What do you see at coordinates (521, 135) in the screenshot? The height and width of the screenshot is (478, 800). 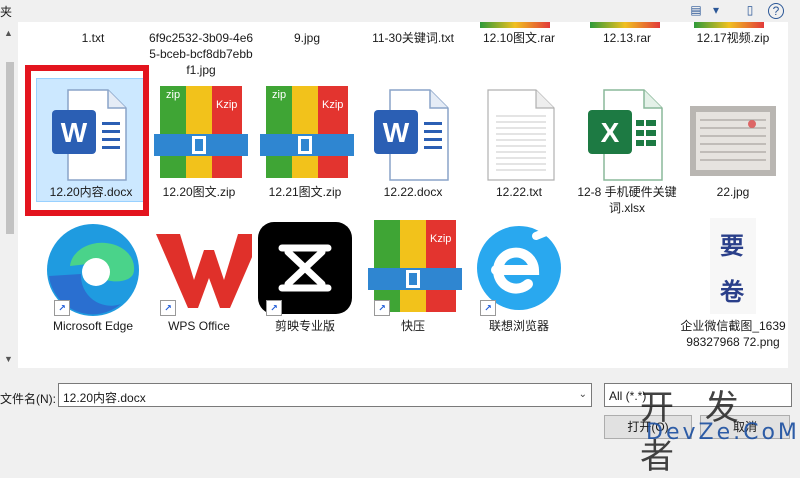 I see `text-file-icon` at bounding box center [521, 135].